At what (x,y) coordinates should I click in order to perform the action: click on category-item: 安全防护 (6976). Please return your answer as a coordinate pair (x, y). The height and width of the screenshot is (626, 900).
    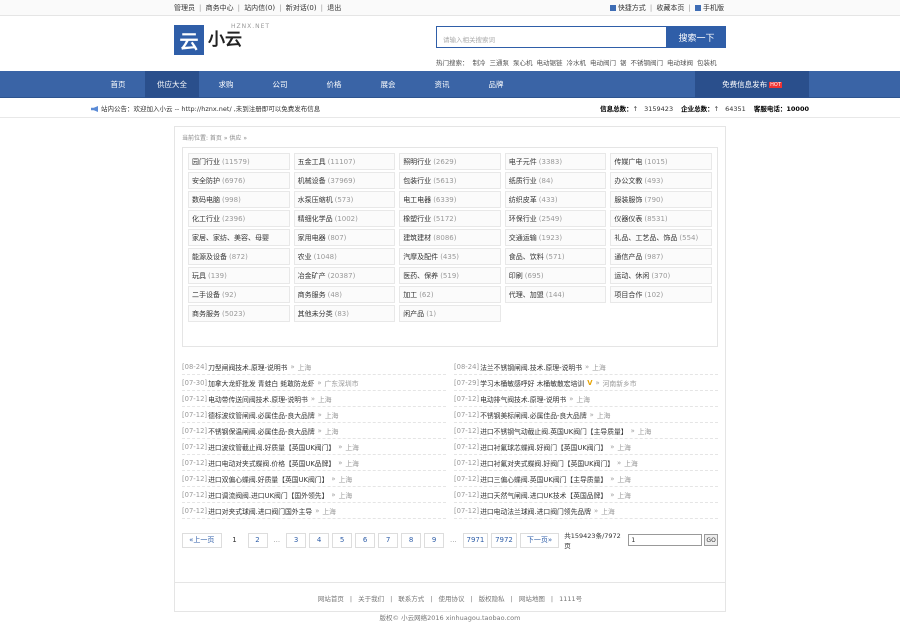
    Looking at the image, I should click on (239, 180).